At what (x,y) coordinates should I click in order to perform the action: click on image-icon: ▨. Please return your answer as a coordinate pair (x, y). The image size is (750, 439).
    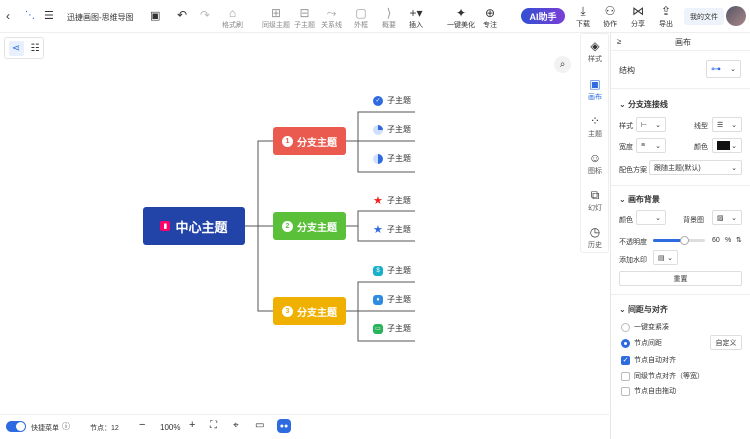
    Looking at the image, I should click on (720, 218).